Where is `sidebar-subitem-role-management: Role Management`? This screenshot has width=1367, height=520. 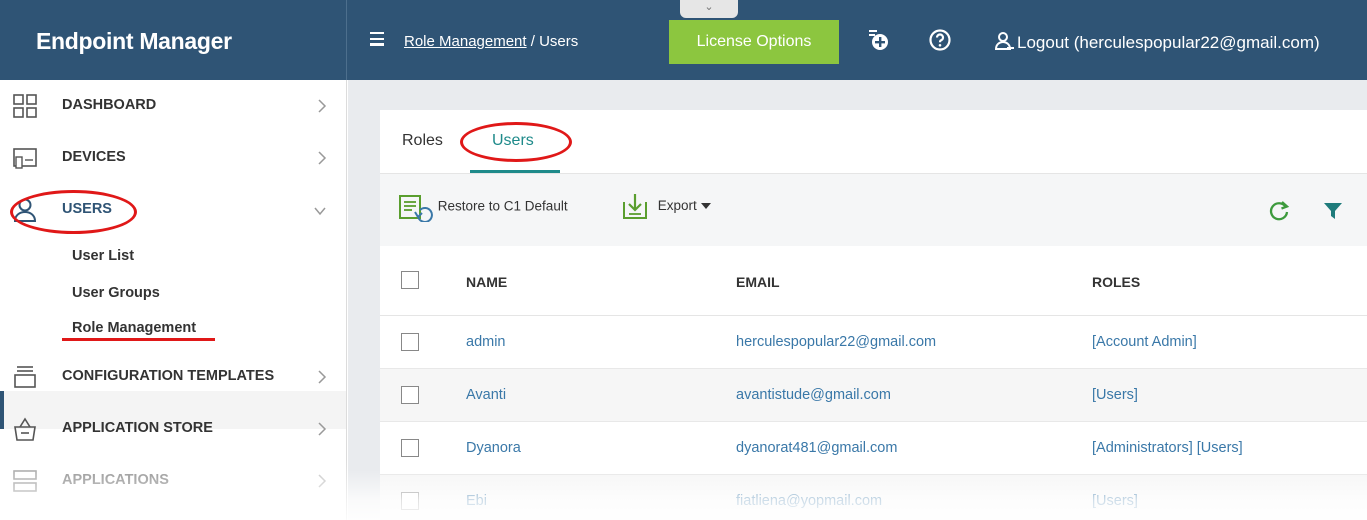 sidebar-subitem-role-management: Role Management is located at coordinates (134, 328).